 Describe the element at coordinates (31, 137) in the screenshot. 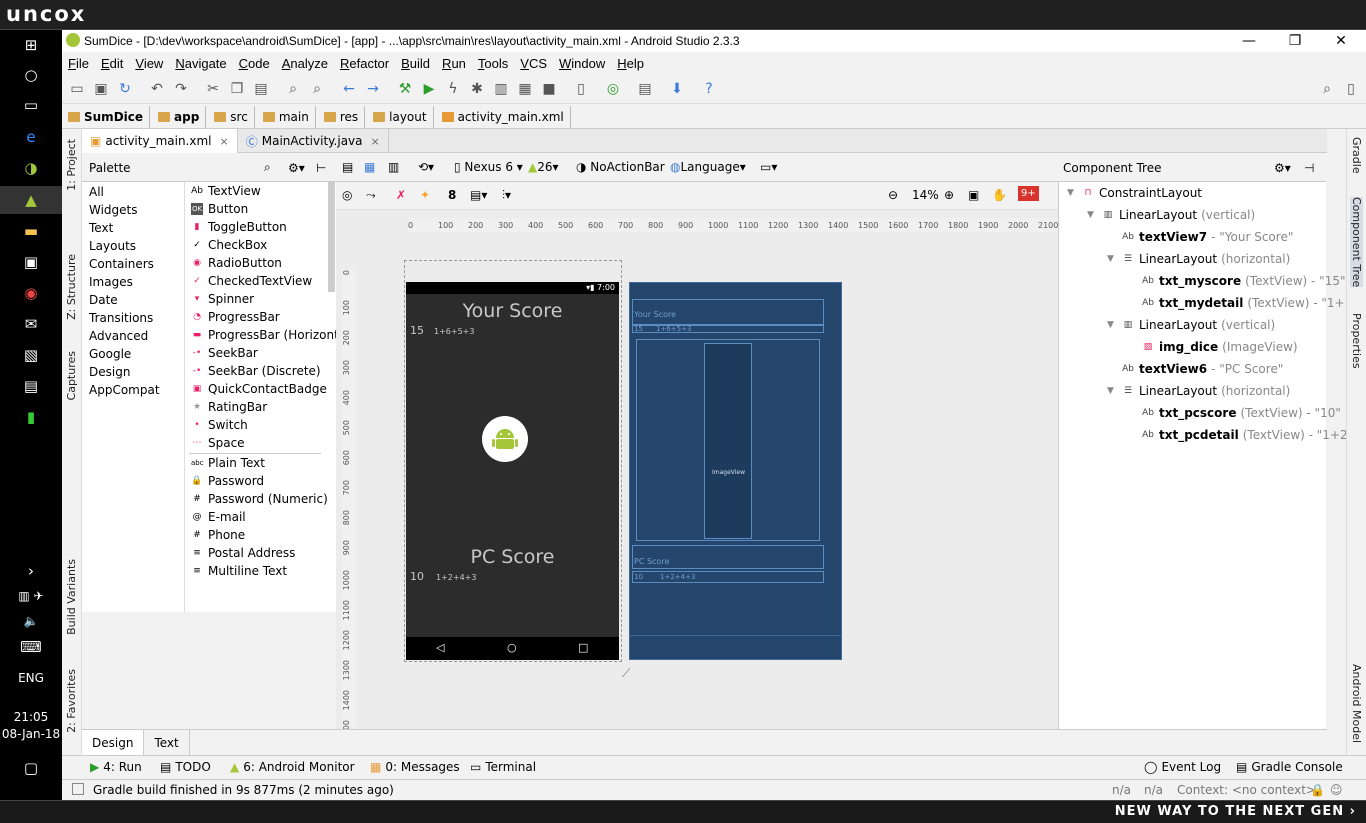

I see `edge-icon: e` at that location.